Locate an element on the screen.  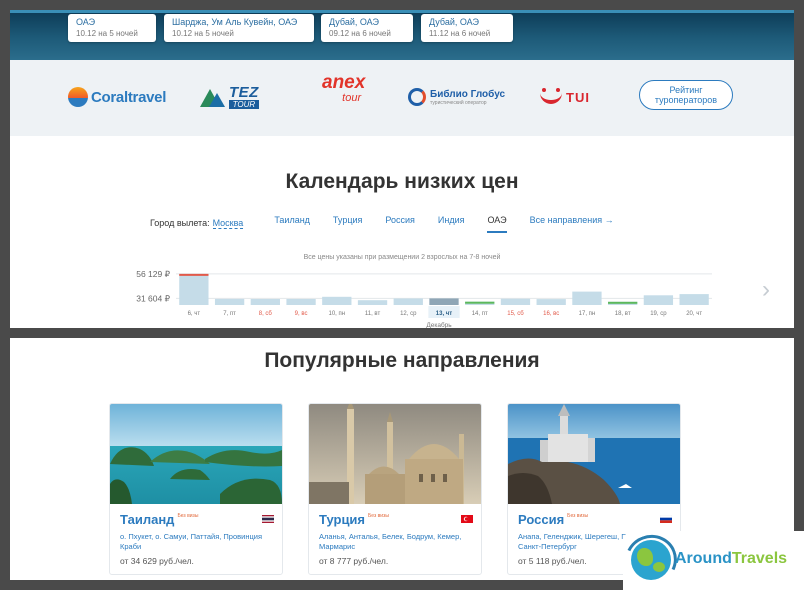
globe-icon is located at coordinates (651, 560).